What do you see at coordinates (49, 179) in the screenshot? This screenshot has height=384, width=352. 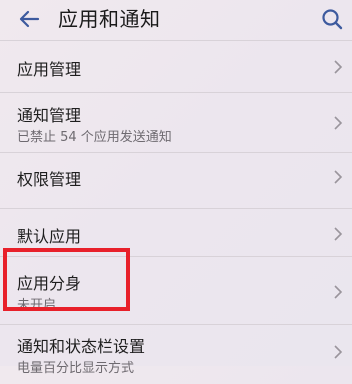 I see `item-label: 权限管理` at bounding box center [49, 179].